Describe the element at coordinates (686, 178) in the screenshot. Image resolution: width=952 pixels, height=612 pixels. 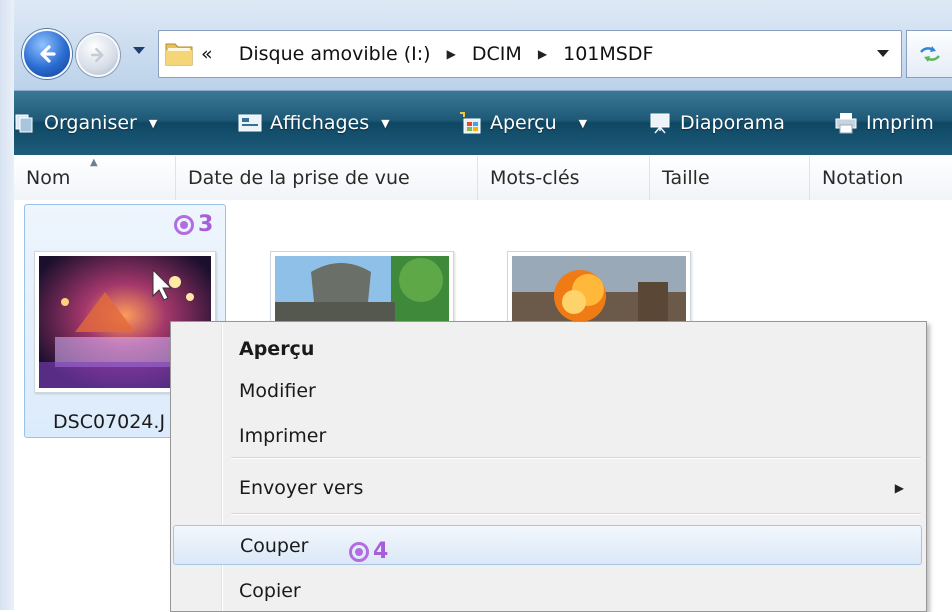
I see `column-header-label: Taille` at that location.